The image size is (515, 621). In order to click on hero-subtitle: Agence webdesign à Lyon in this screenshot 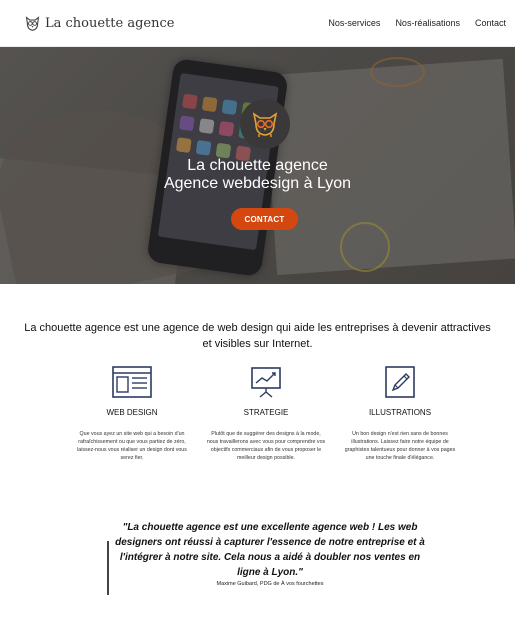, I will do `click(257, 183)`.